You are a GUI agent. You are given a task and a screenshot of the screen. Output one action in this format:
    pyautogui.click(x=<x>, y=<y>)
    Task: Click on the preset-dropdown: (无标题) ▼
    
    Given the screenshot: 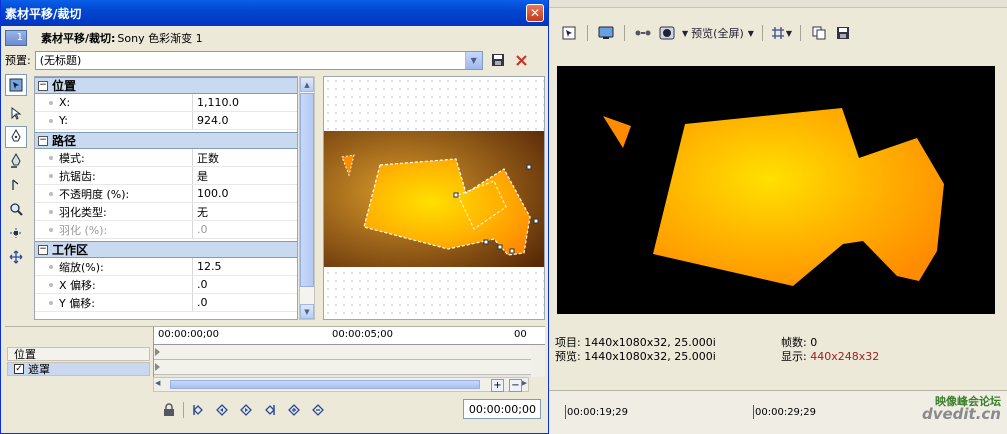 What is the action you would take?
    pyautogui.click(x=258, y=60)
    